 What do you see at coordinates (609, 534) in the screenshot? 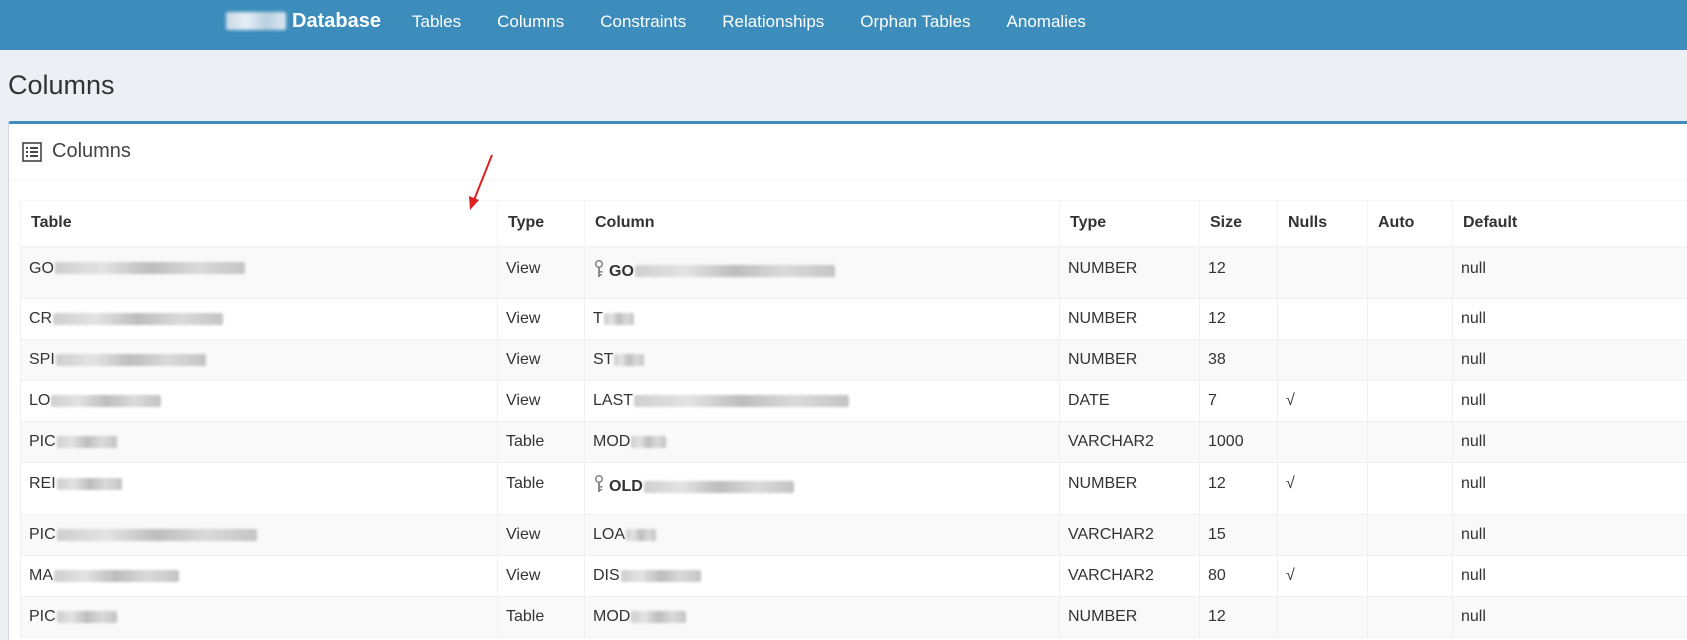
I see `cell-column-name-text: LOA` at bounding box center [609, 534].